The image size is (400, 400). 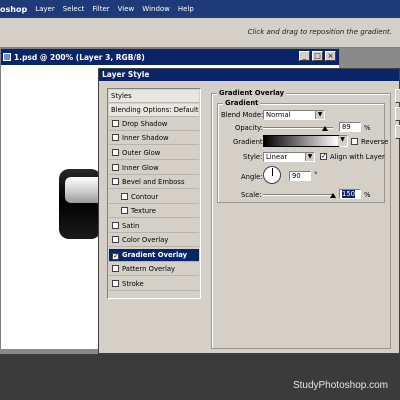 I want to click on style-item-inner-glow: Inner Glow, so click(x=154, y=168).